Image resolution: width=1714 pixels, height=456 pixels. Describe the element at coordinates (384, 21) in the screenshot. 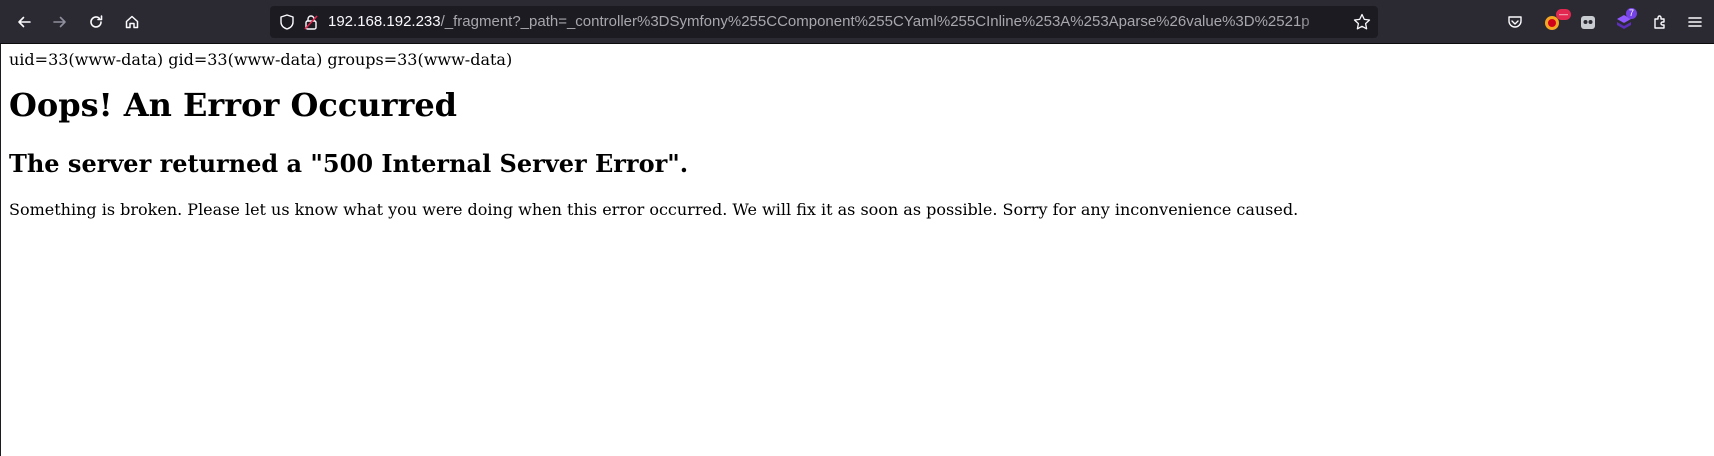

I see `url-host: 192.168.192.233` at that location.